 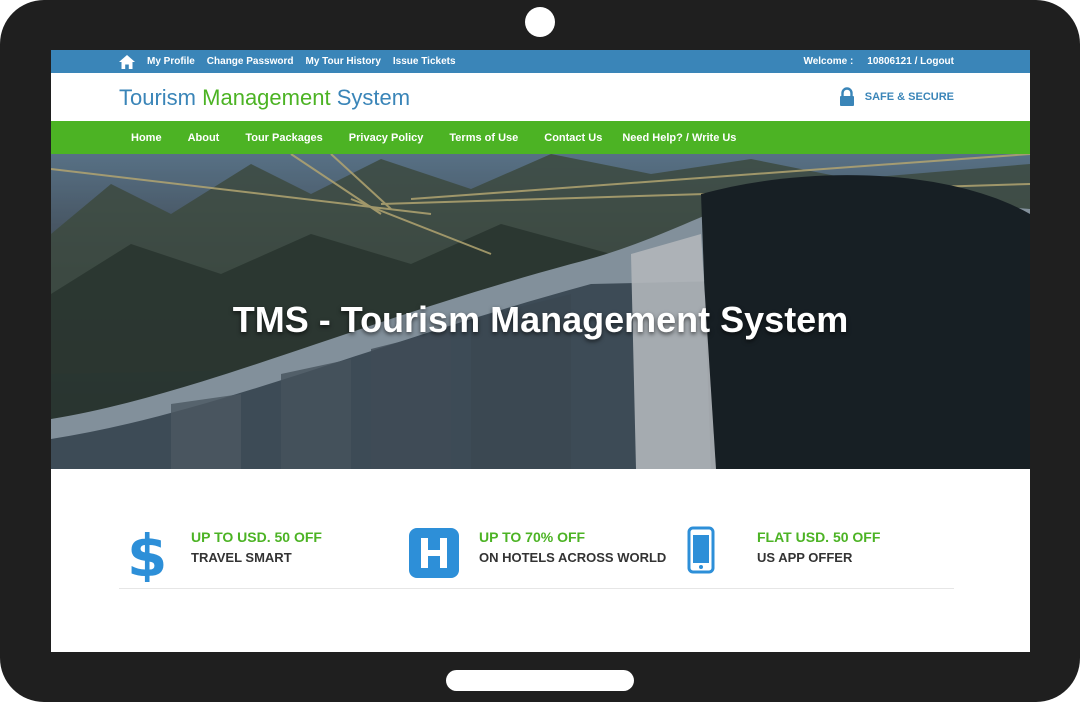 I want to click on logo-word-management: Management, so click(x=266, y=97).